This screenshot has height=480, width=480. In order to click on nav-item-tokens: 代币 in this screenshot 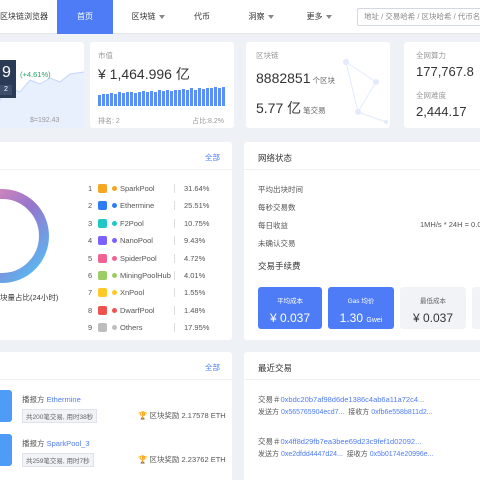, I will do `click(202, 17)`.